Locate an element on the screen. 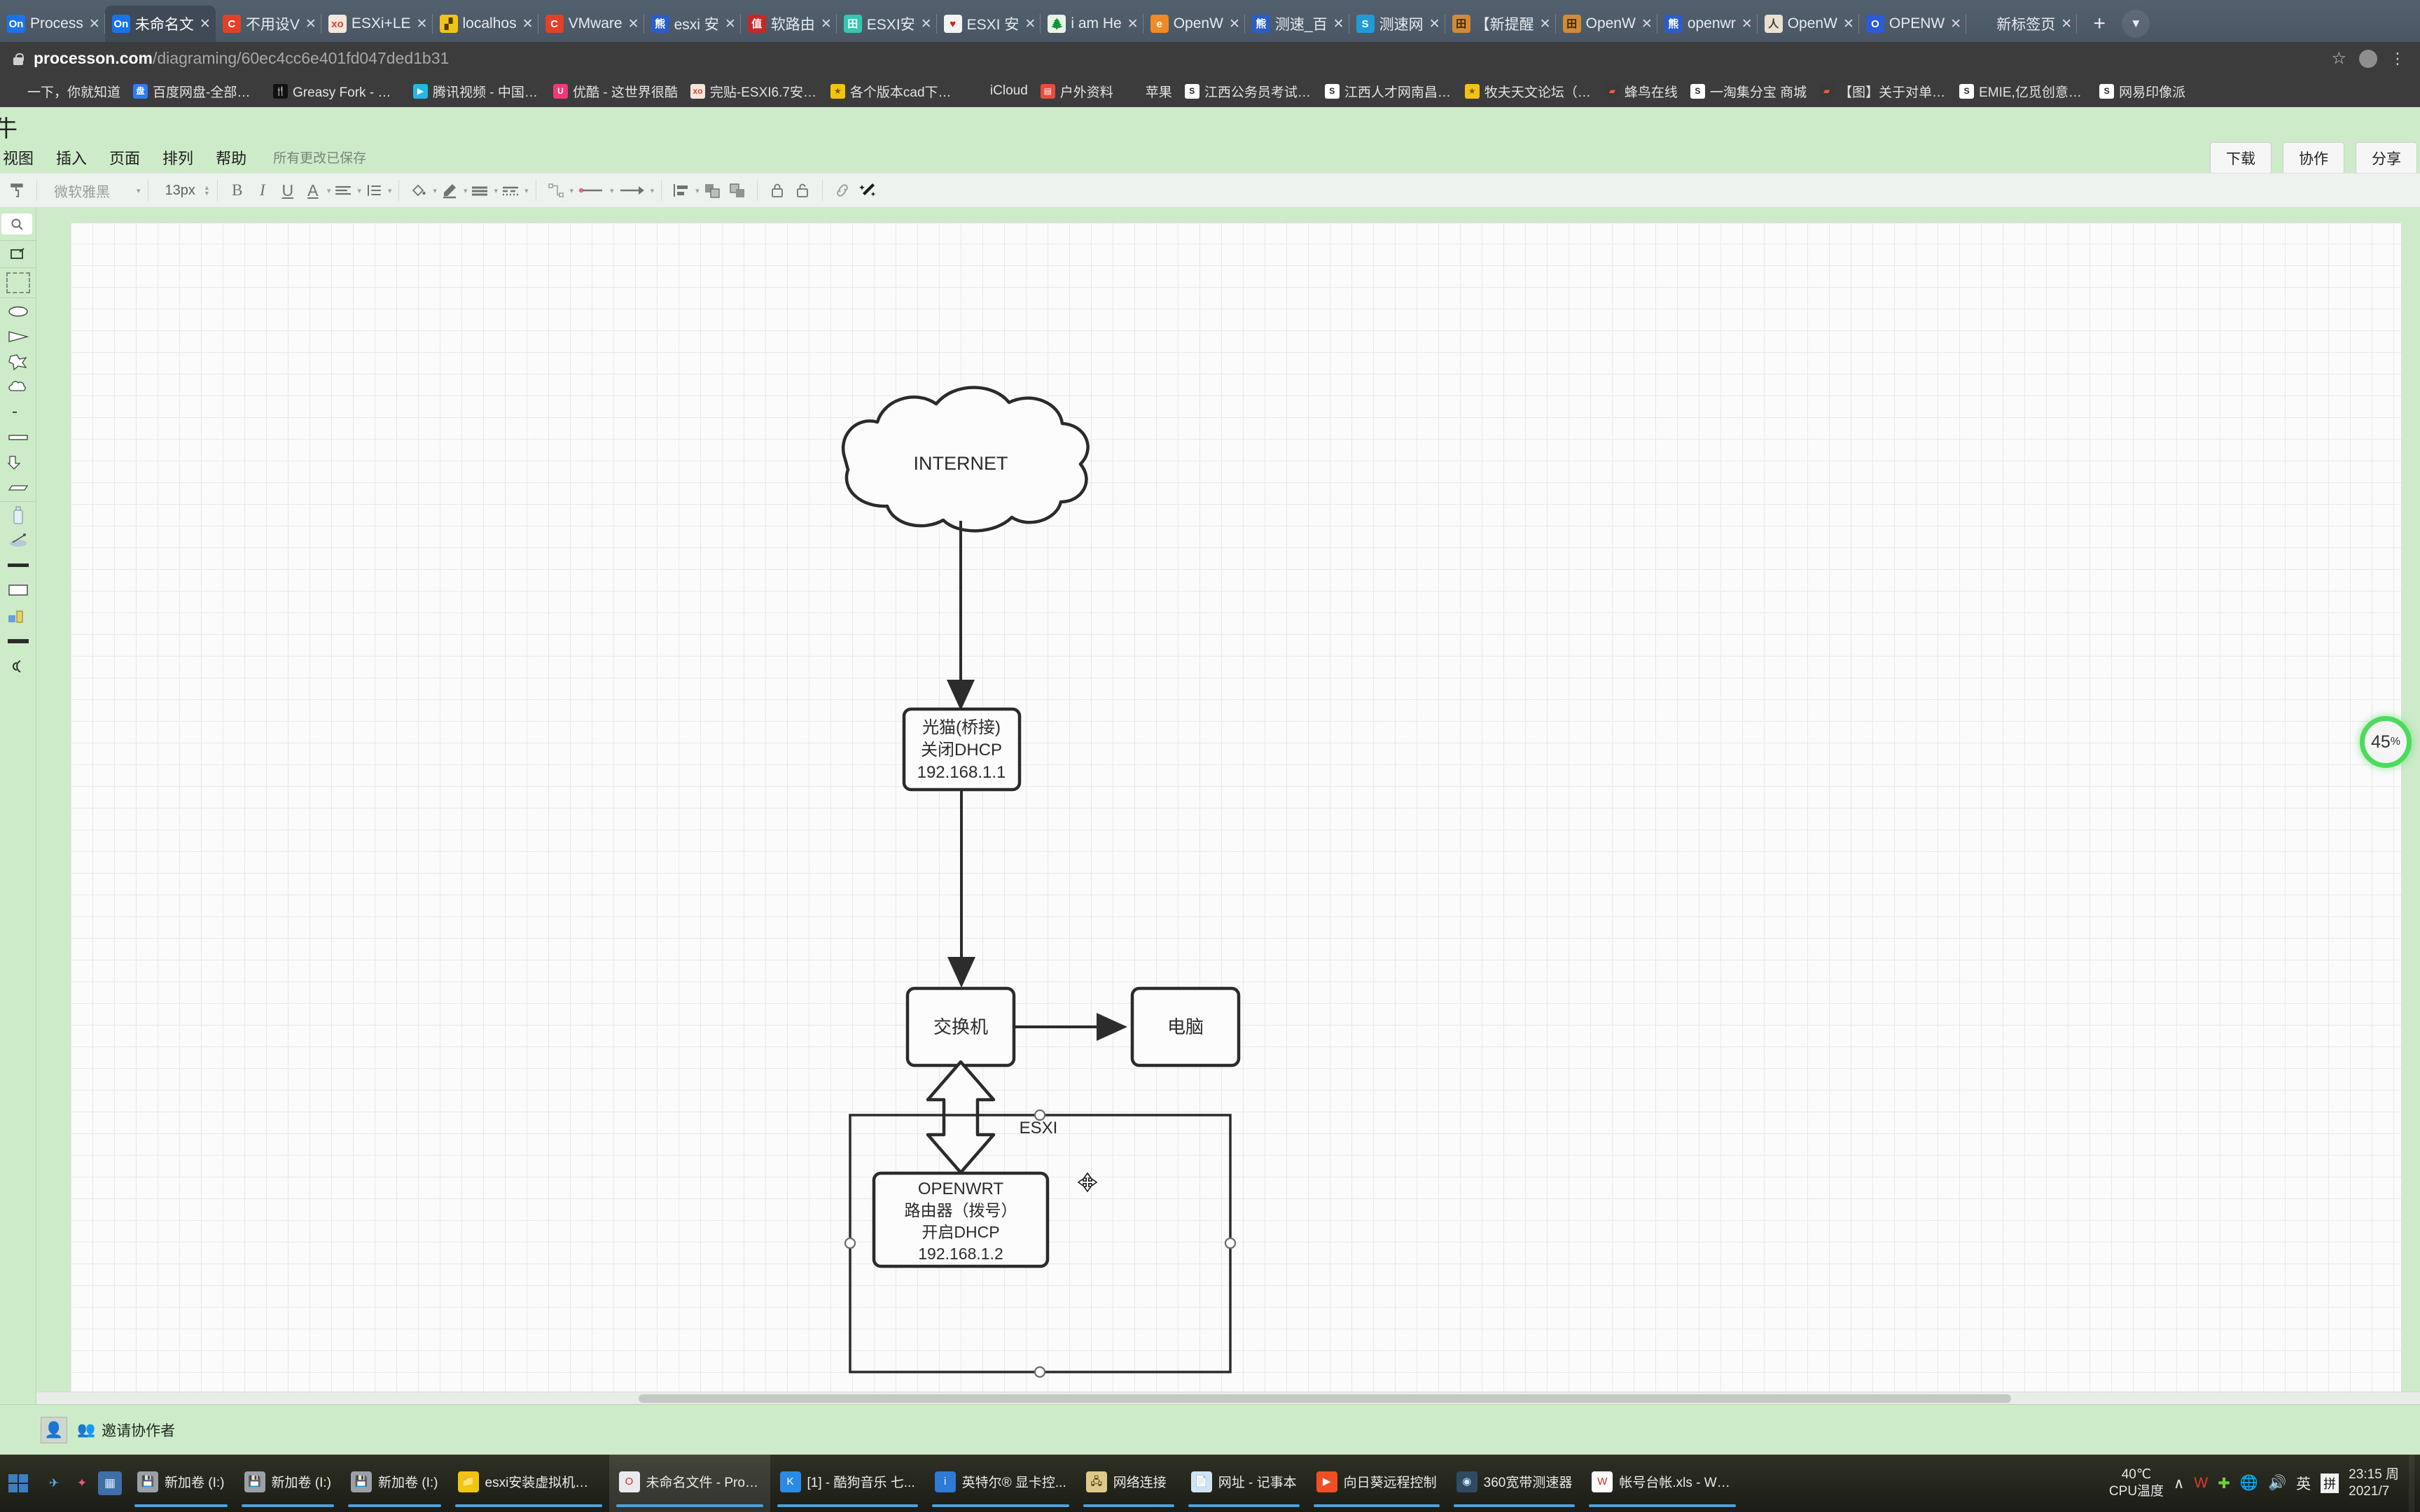 The image size is (2420, 1512). font-family-select: 微软雅黑 is located at coordinates (89, 191).